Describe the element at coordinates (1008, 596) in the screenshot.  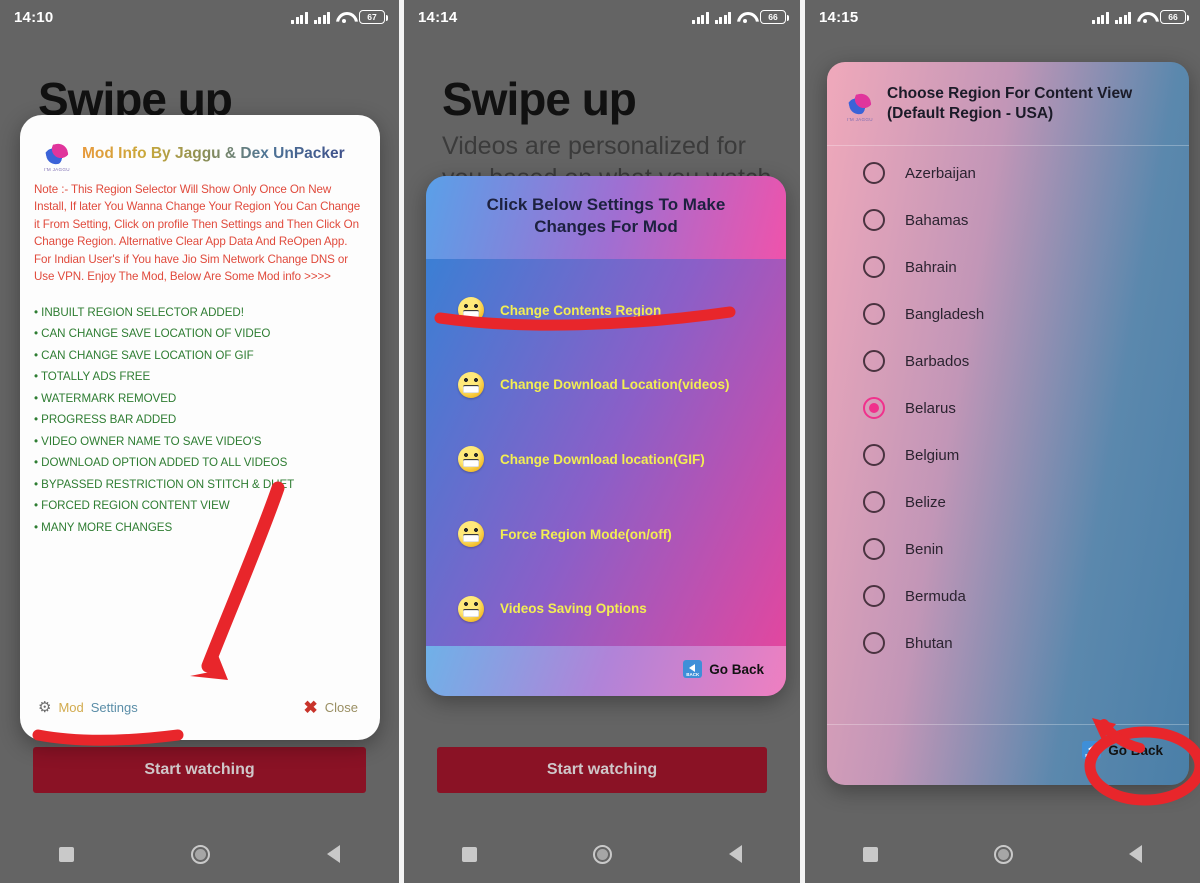
I see `list-item: Bermuda` at that location.